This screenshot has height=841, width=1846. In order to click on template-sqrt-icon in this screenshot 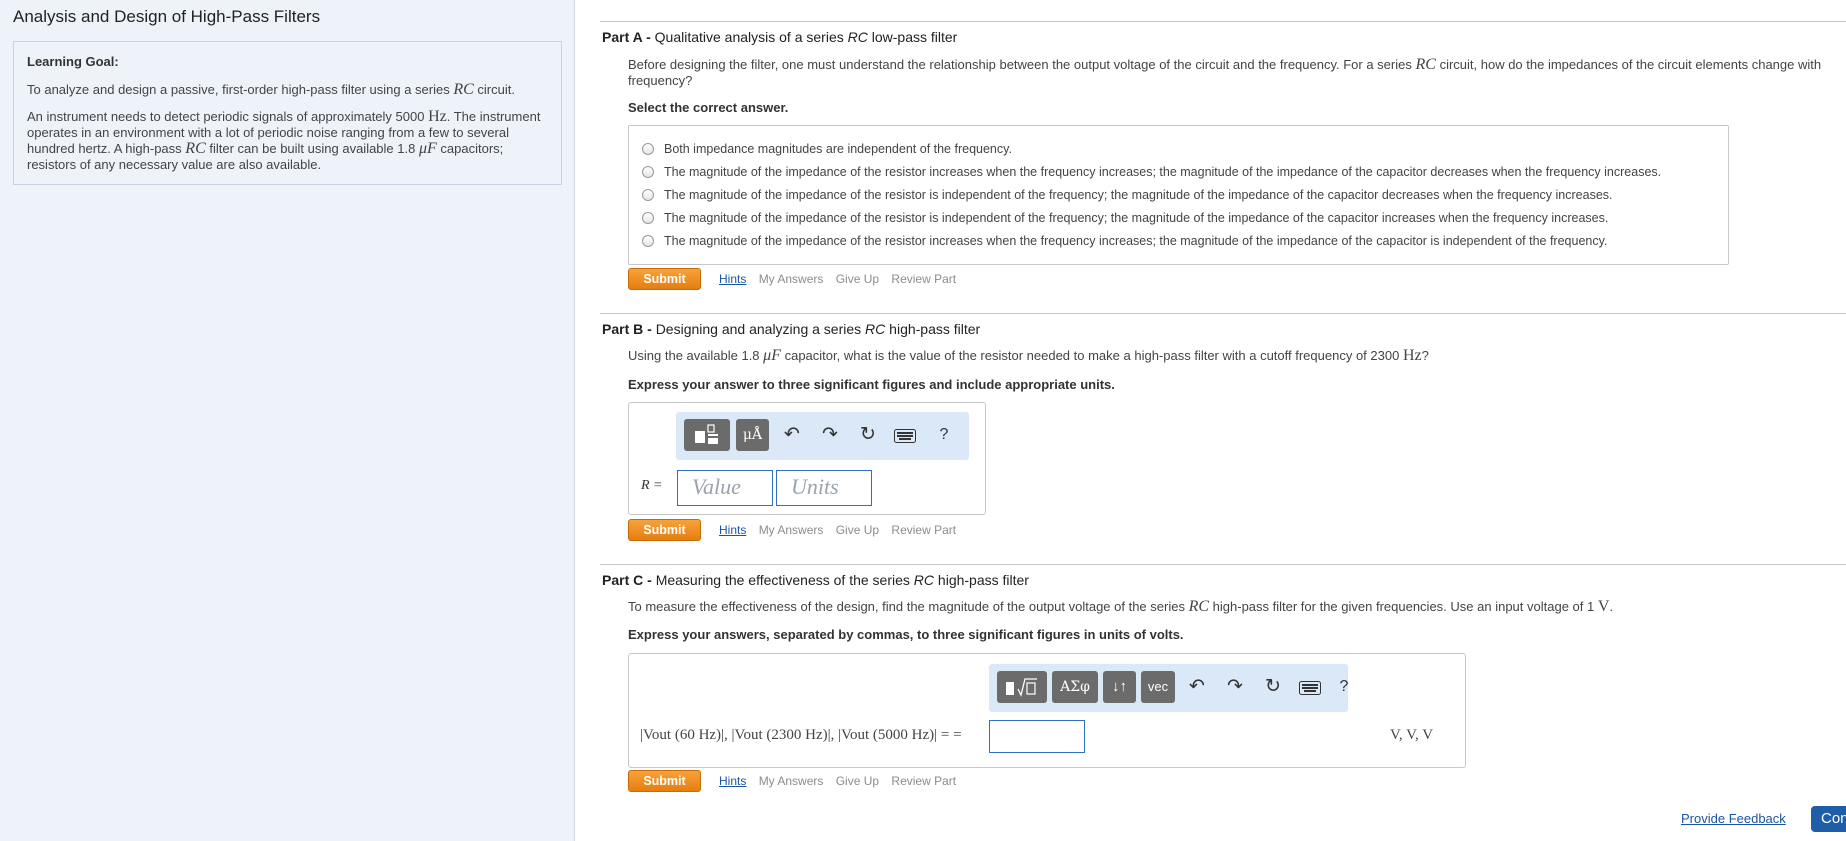, I will do `click(1021, 687)`.